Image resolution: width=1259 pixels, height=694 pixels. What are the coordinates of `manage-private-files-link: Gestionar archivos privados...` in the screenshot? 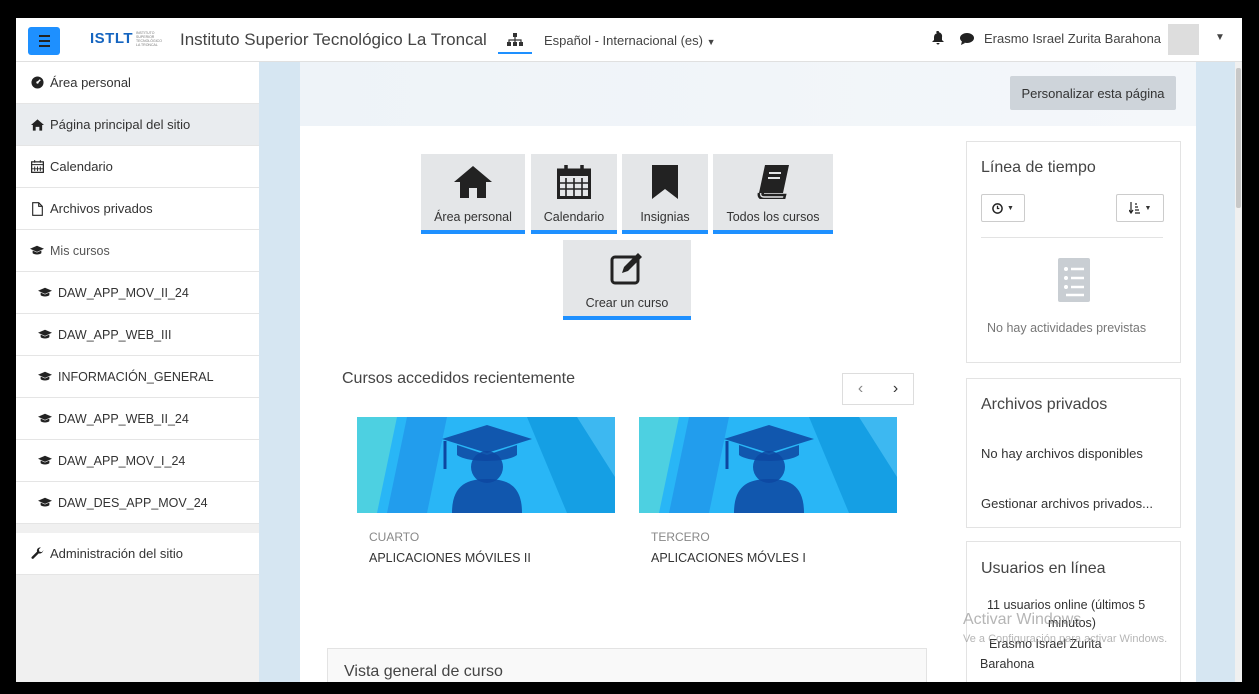 It's located at (1067, 503).